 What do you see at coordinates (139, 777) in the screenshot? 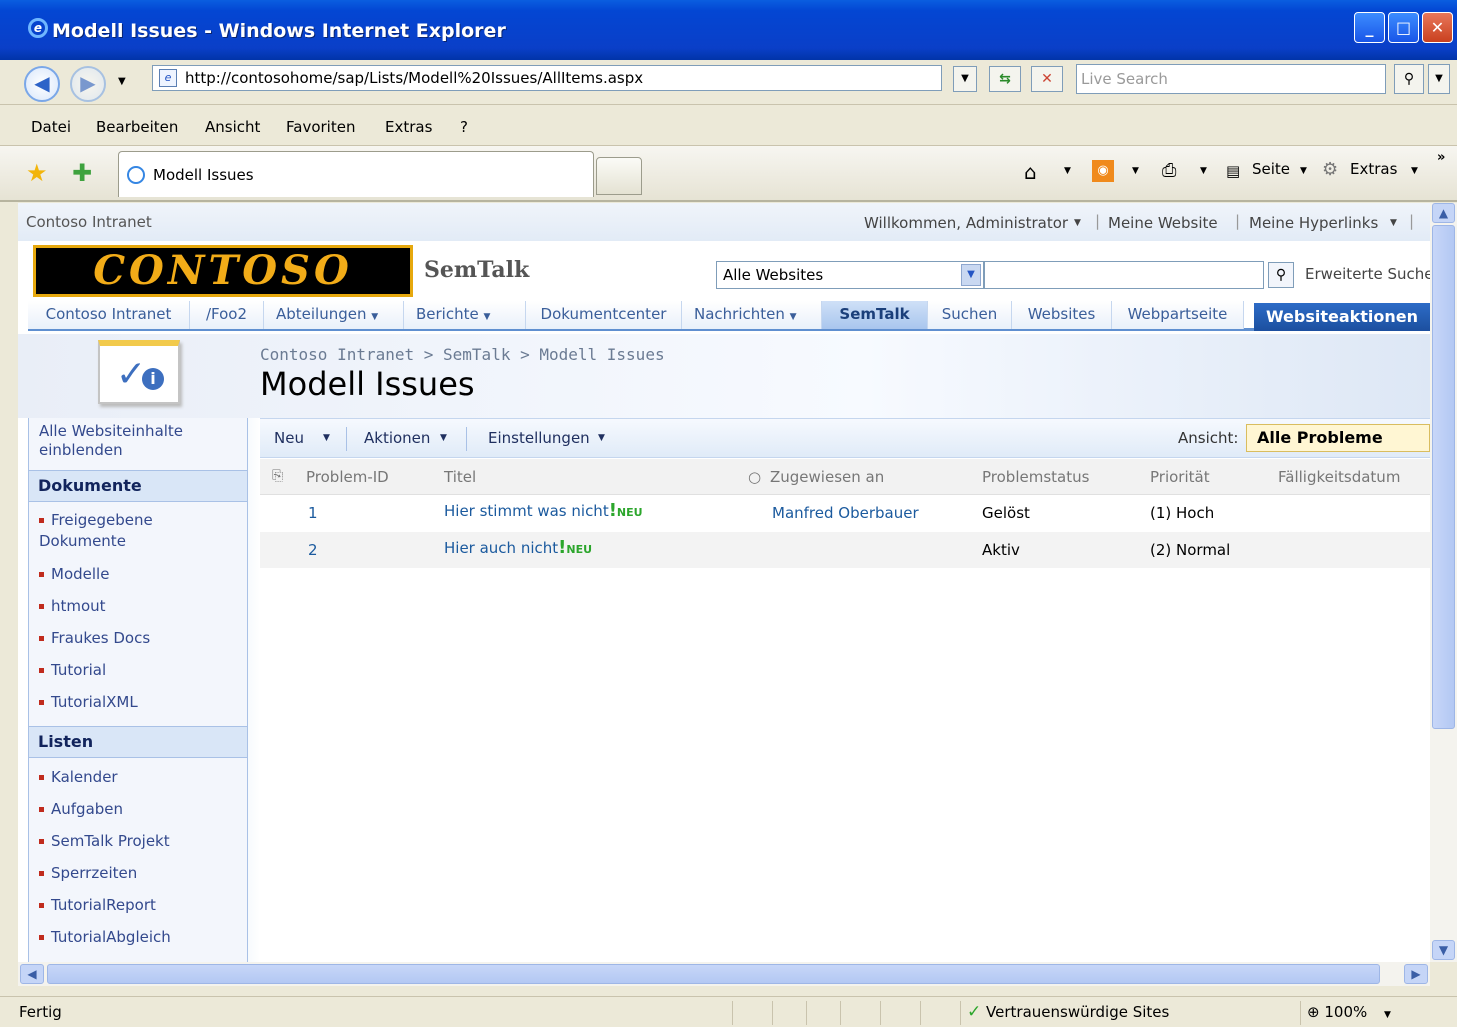
I see `quicklaunch-item: Kalender` at bounding box center [139, 777].